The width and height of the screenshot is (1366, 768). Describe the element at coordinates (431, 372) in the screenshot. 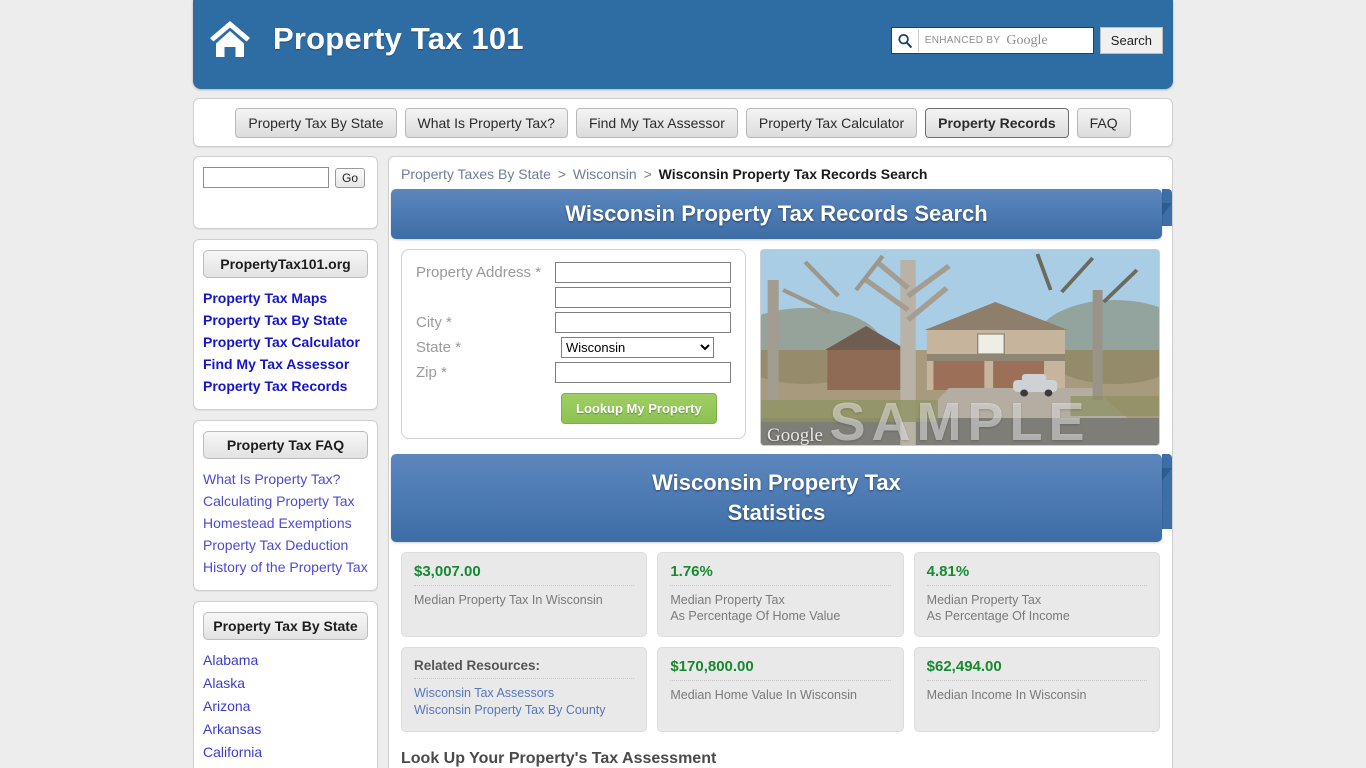

I see `zip-label: Zip *` at that location.